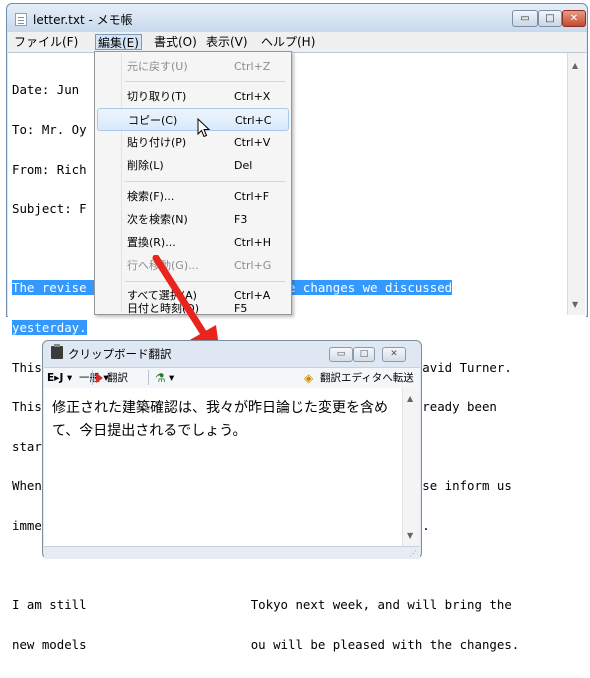 The image size is (590, 678). What do you see at coordinates (227, 42) in the screenshot?
I see `menu-view: 表示(V)` at bounding box center [227, 42].